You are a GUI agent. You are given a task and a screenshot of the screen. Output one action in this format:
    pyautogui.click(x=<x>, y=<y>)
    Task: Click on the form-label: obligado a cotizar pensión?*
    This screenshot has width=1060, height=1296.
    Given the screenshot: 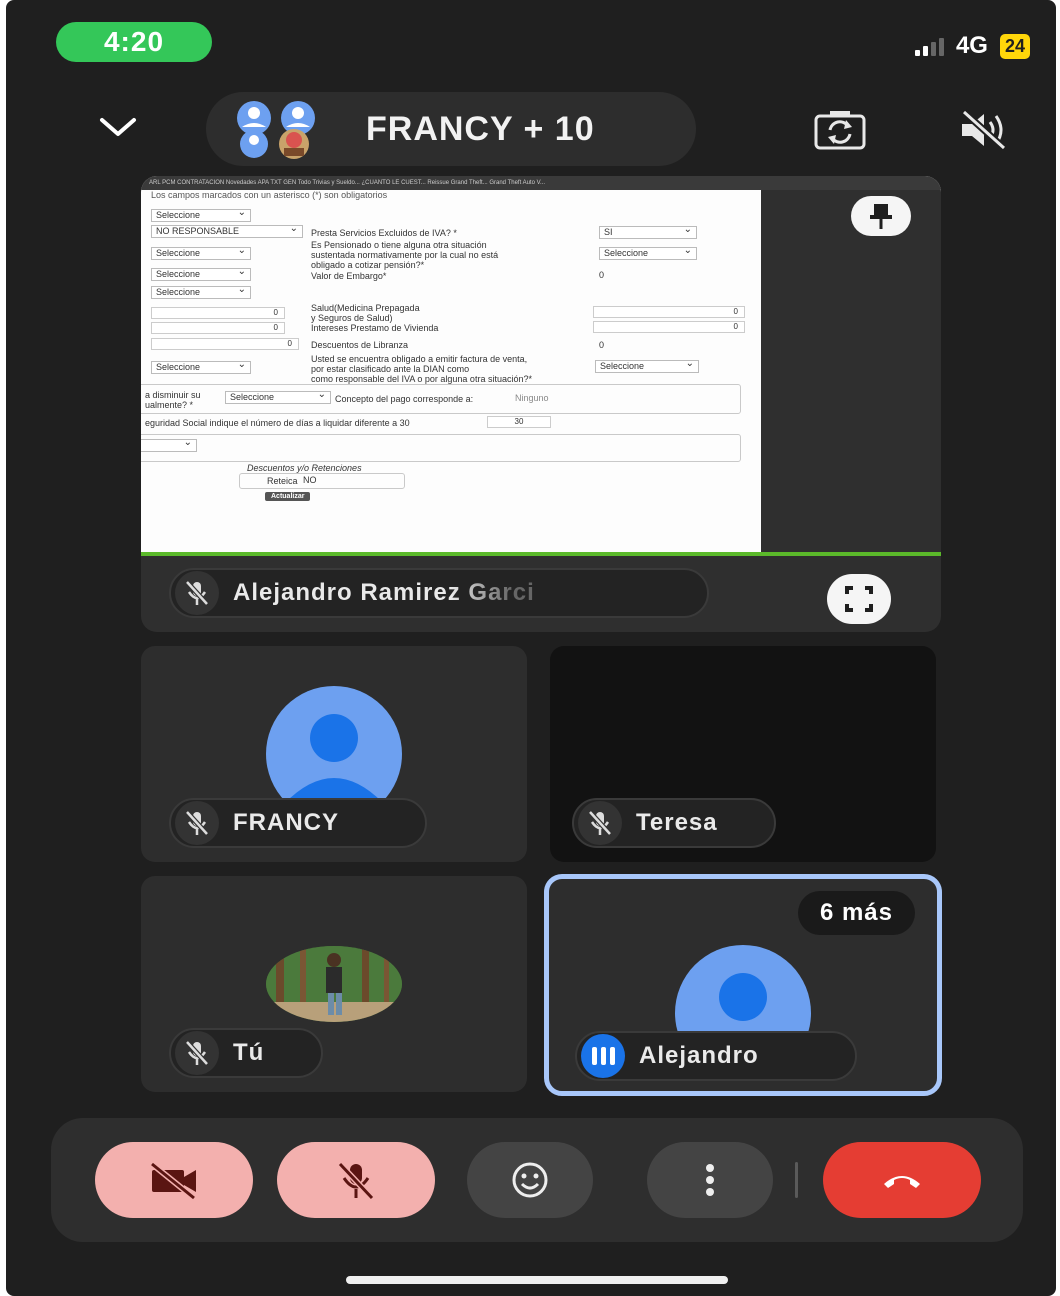 What is the action you would take?
    pyautogui.click(x=368, y=265)
    